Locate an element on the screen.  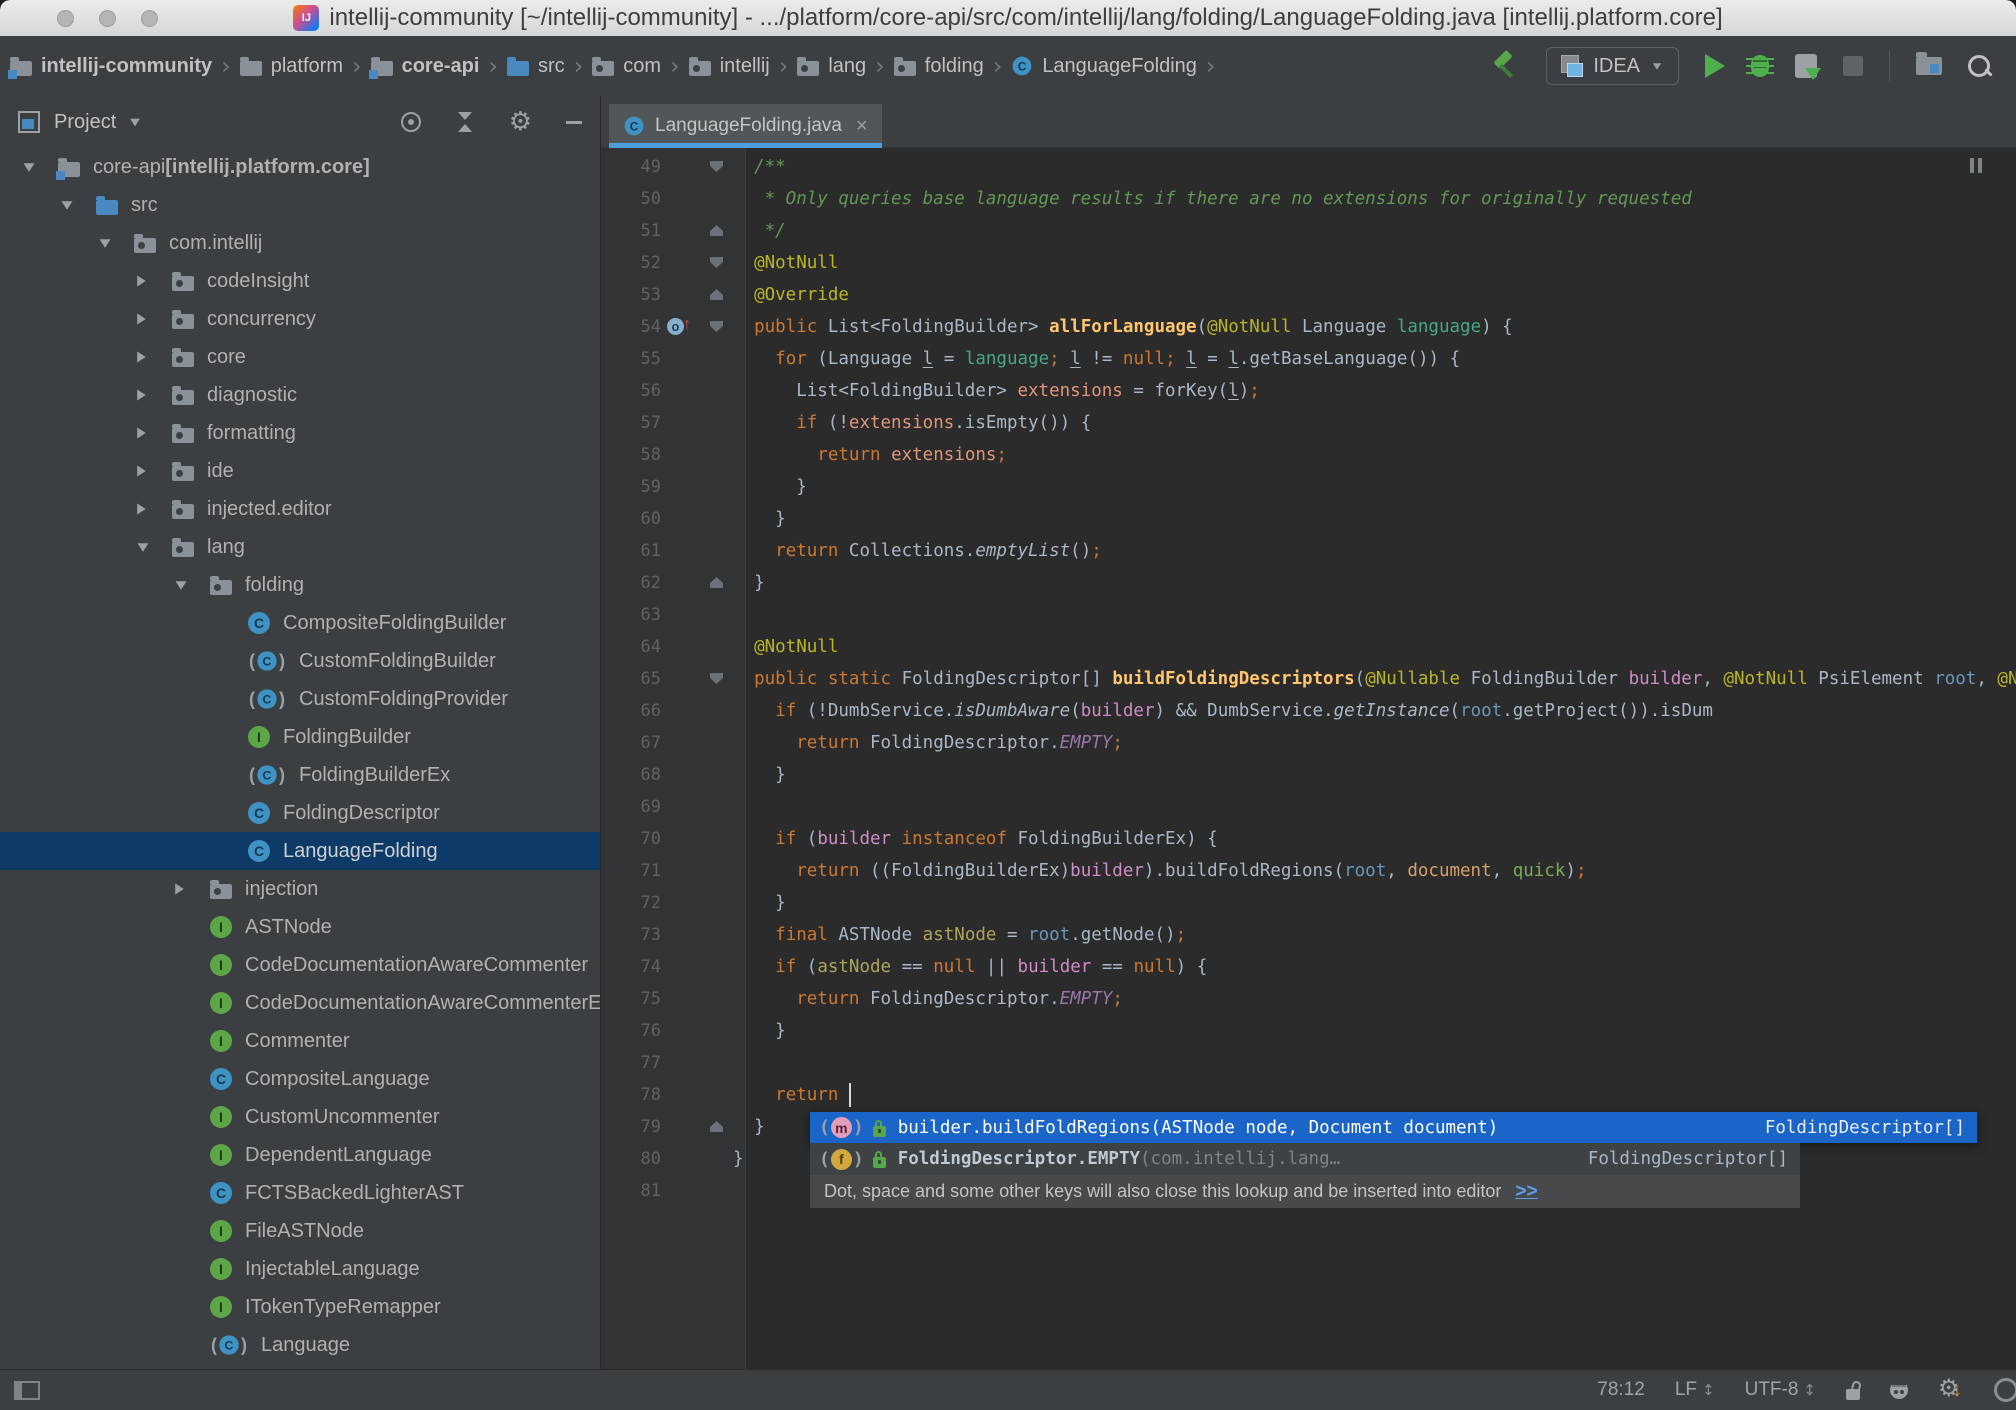
package-icon is located at coordinates (221, 585).